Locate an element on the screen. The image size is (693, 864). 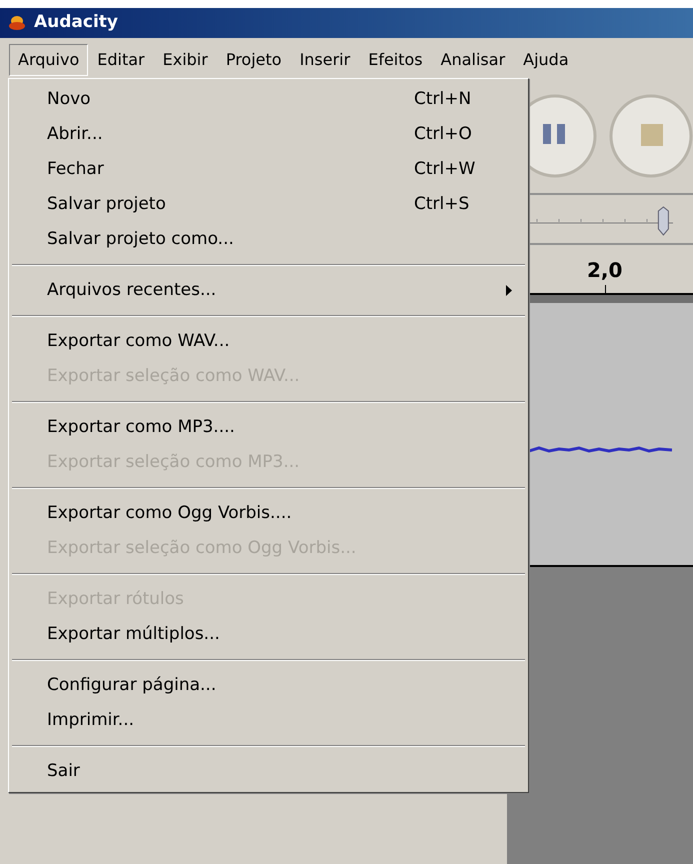
menu-bar-item: Projeto is located at coordinates (253, 60).